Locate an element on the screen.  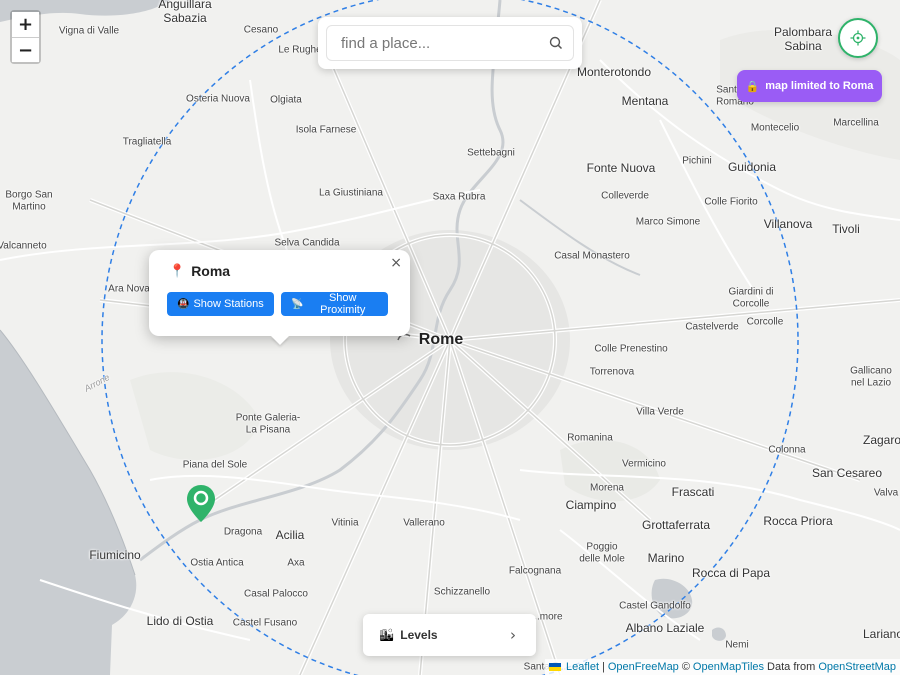
place-label: Fiumicino is located at coordinates (115, 555).